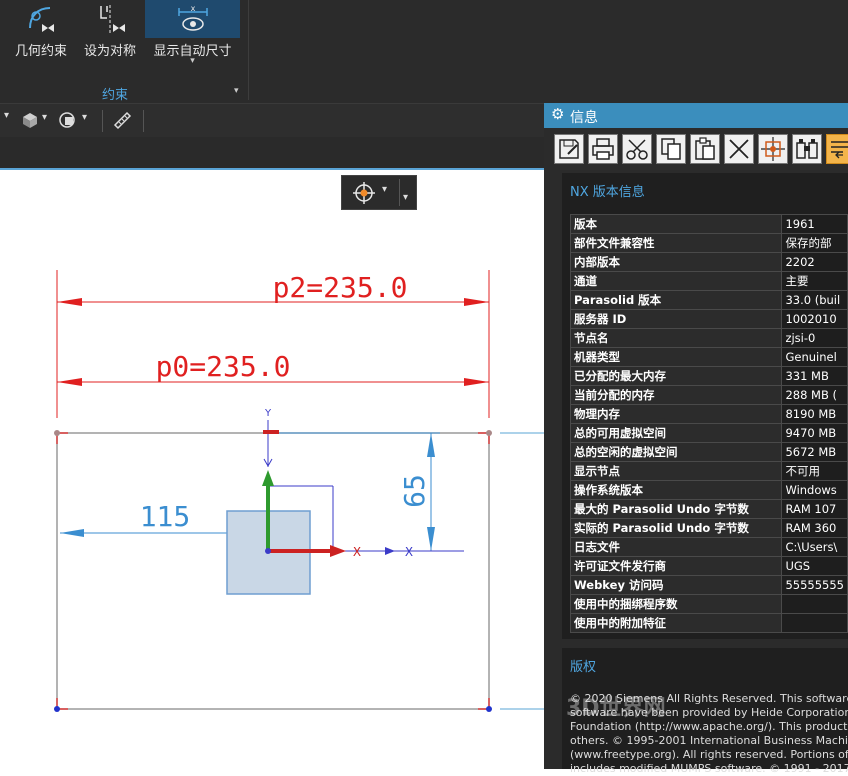 The width and height of the screenshot is (848, 776). I want to click on svg-text: x, so click(192, 8).